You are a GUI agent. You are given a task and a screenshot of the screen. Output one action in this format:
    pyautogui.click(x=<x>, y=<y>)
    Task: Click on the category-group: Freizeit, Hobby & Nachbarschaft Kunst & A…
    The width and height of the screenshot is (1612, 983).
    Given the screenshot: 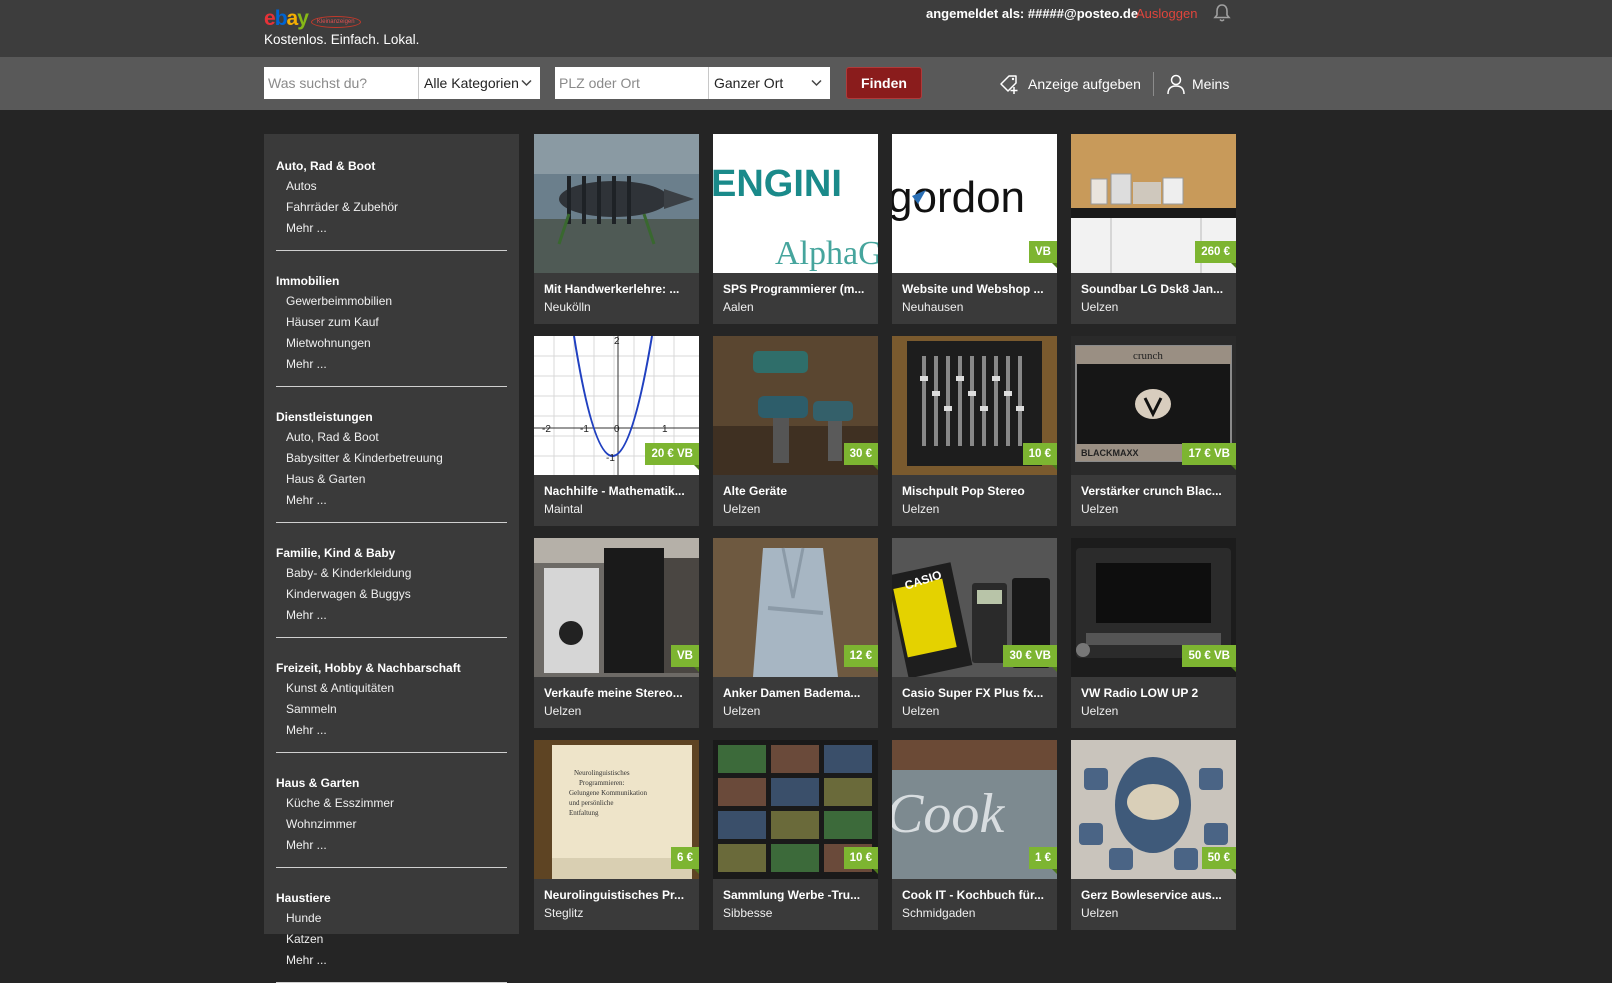 What is the action you would take?
    pyautogui.click(x=391, y=695)
    